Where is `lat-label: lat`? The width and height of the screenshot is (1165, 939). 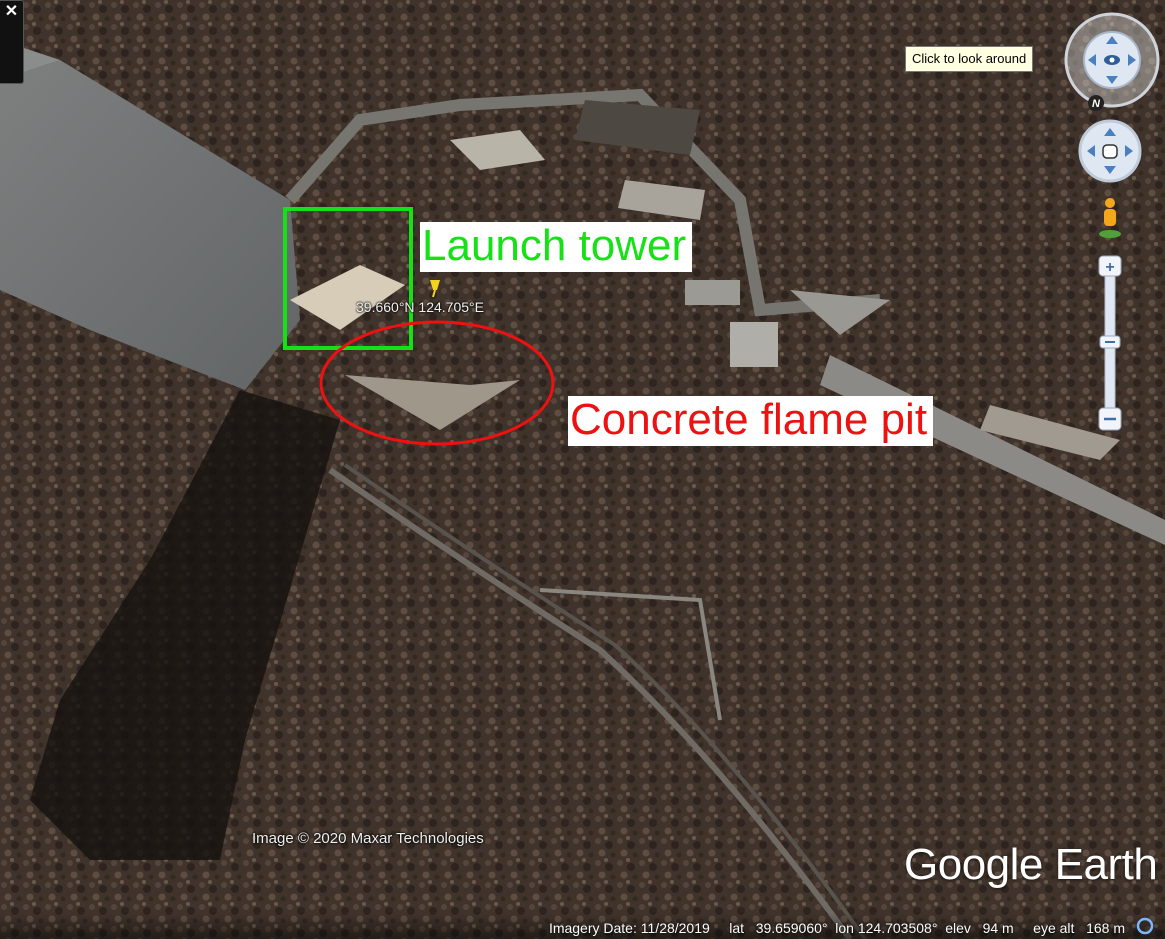 lat-label: lat is located at coordinates (737, 928).